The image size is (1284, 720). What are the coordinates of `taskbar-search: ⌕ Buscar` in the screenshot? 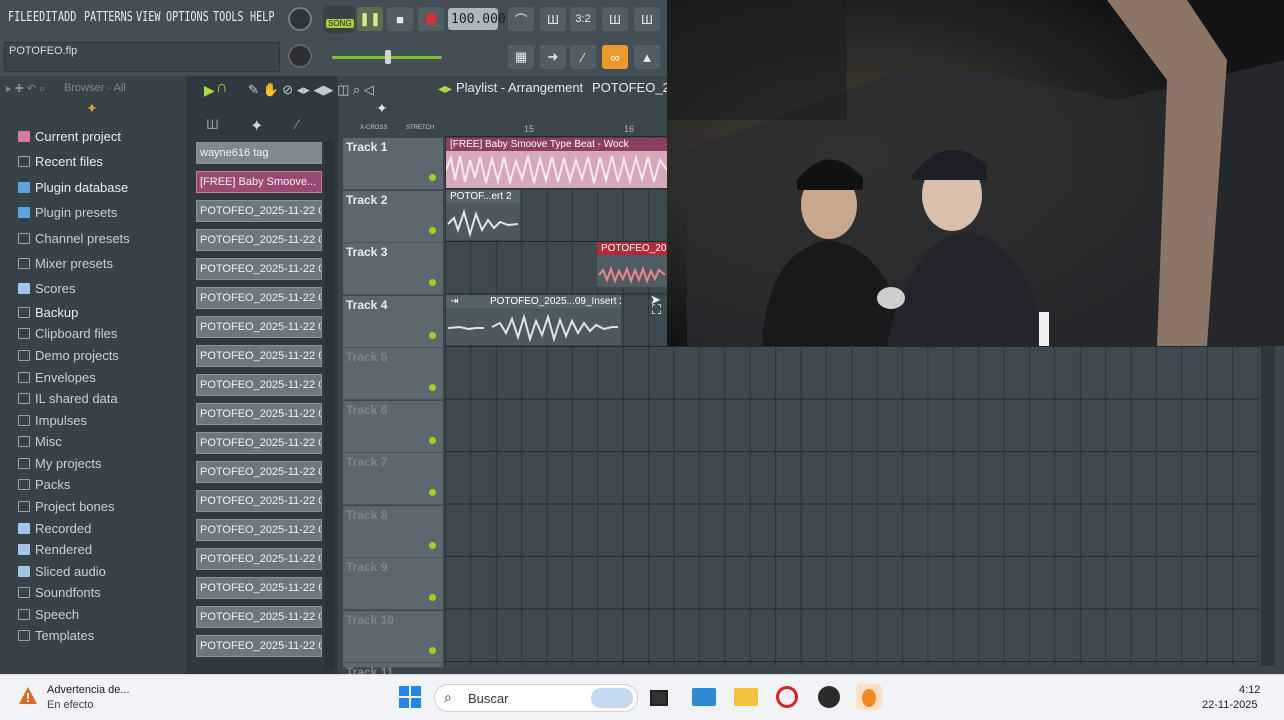 It's located at (536, 698).